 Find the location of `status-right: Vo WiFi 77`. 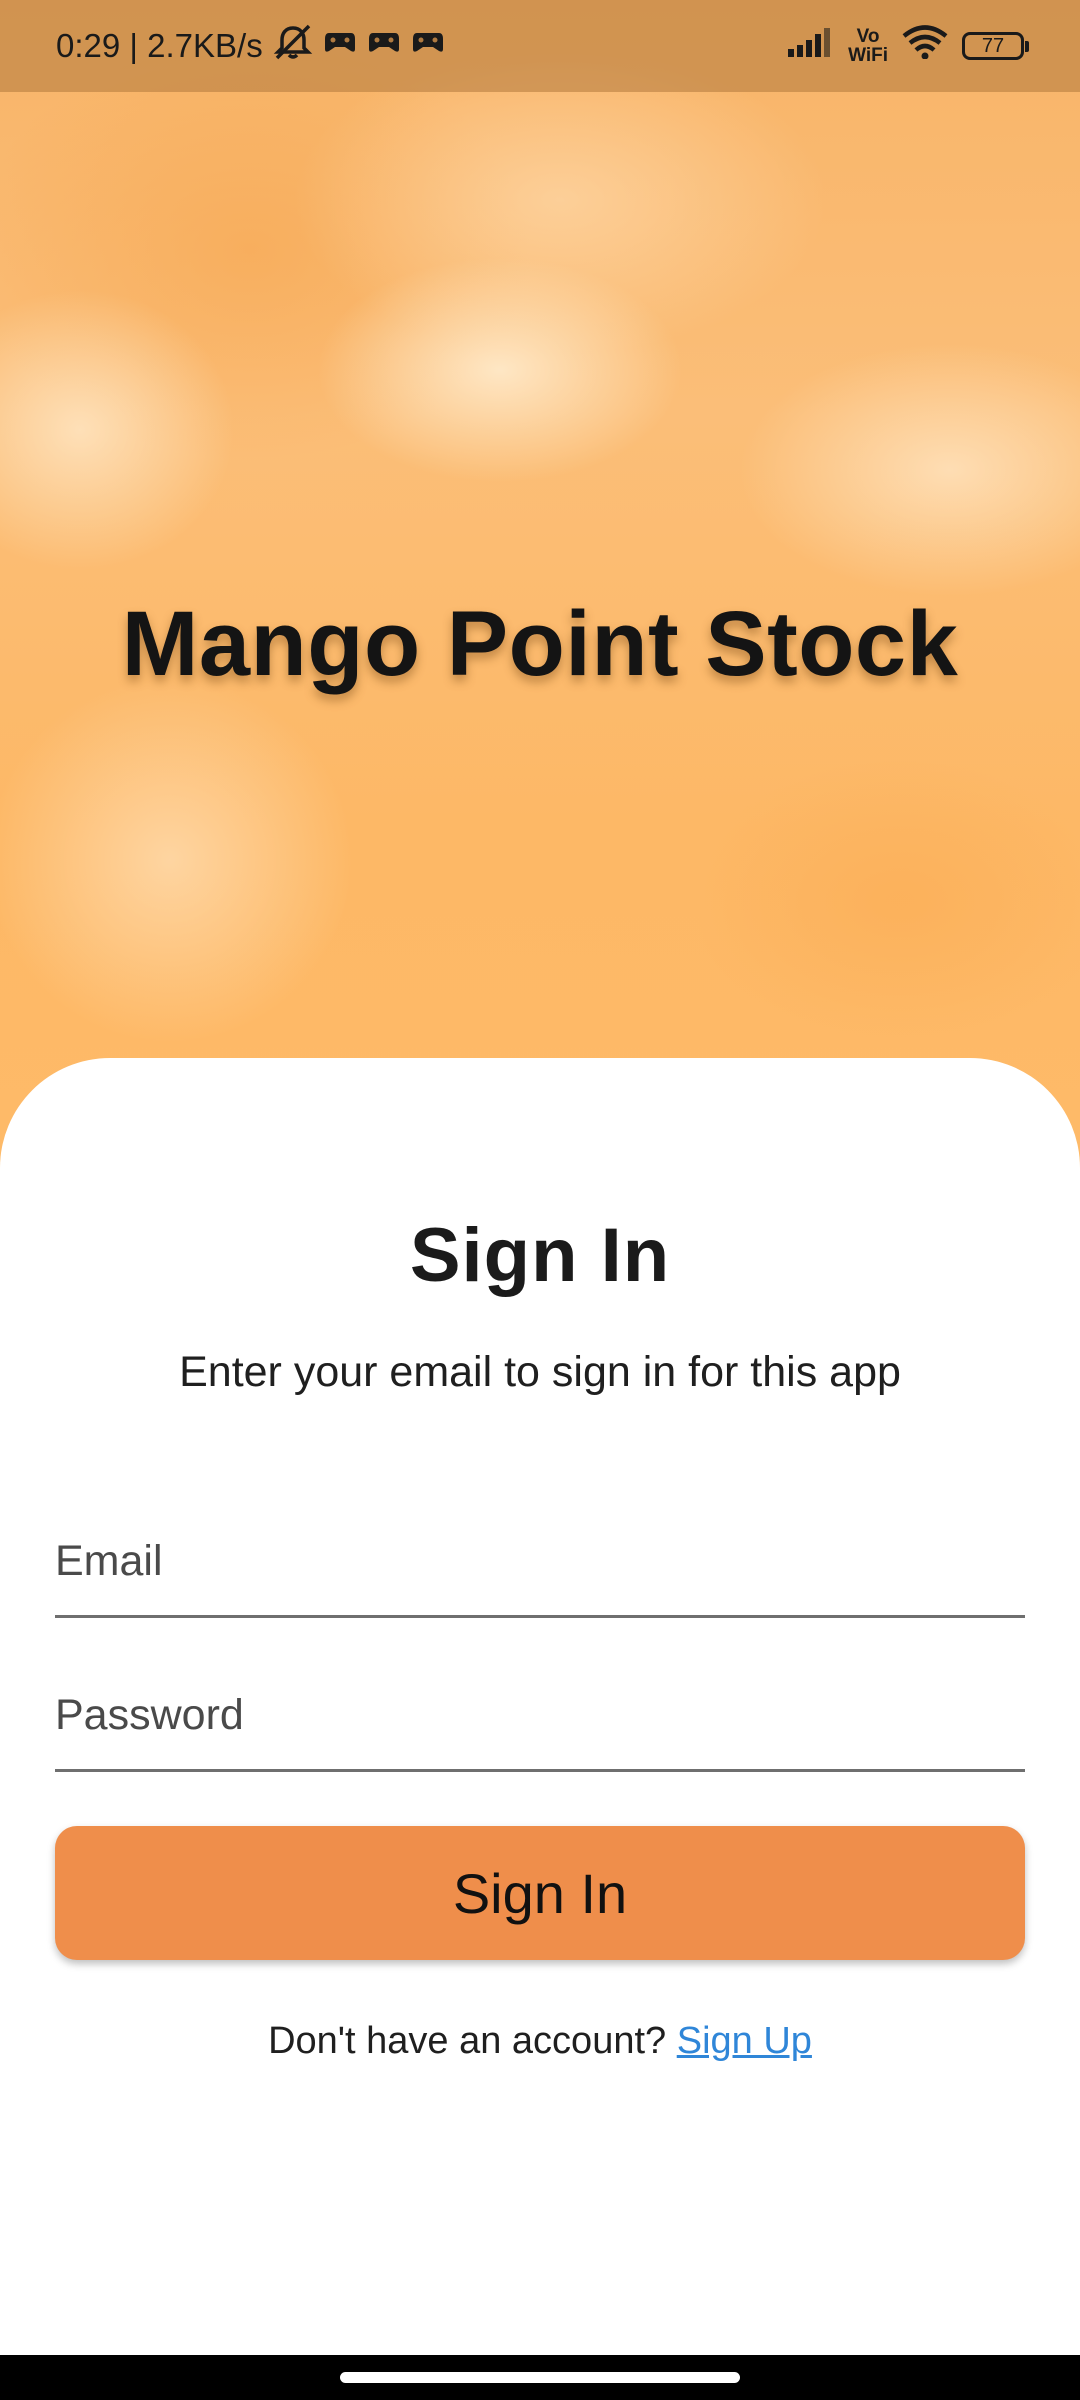

status-right: Vo WiFi 77 is located at coordinates (907, 46).